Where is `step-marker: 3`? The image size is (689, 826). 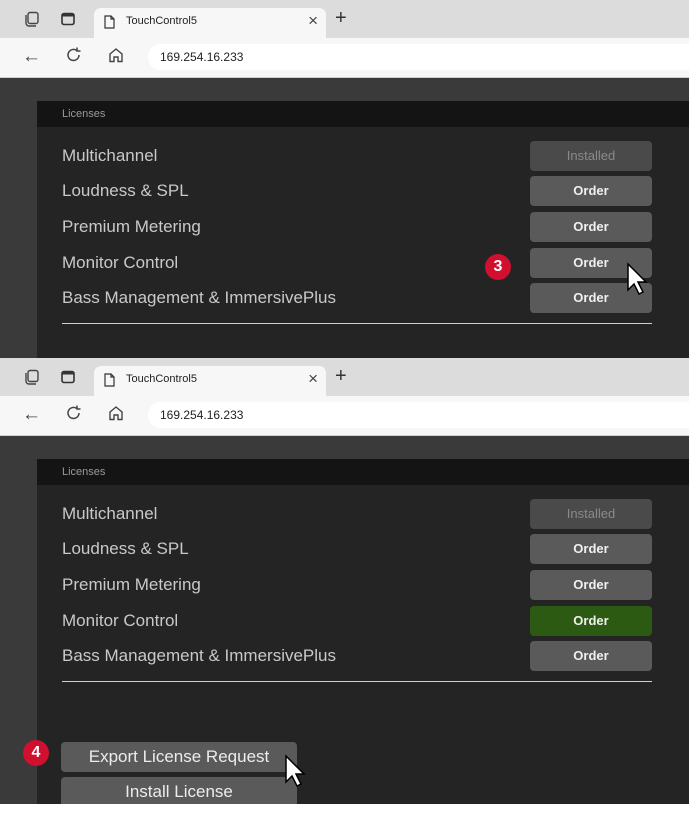 step-marker: 3 is located at coordinates (498, 267).